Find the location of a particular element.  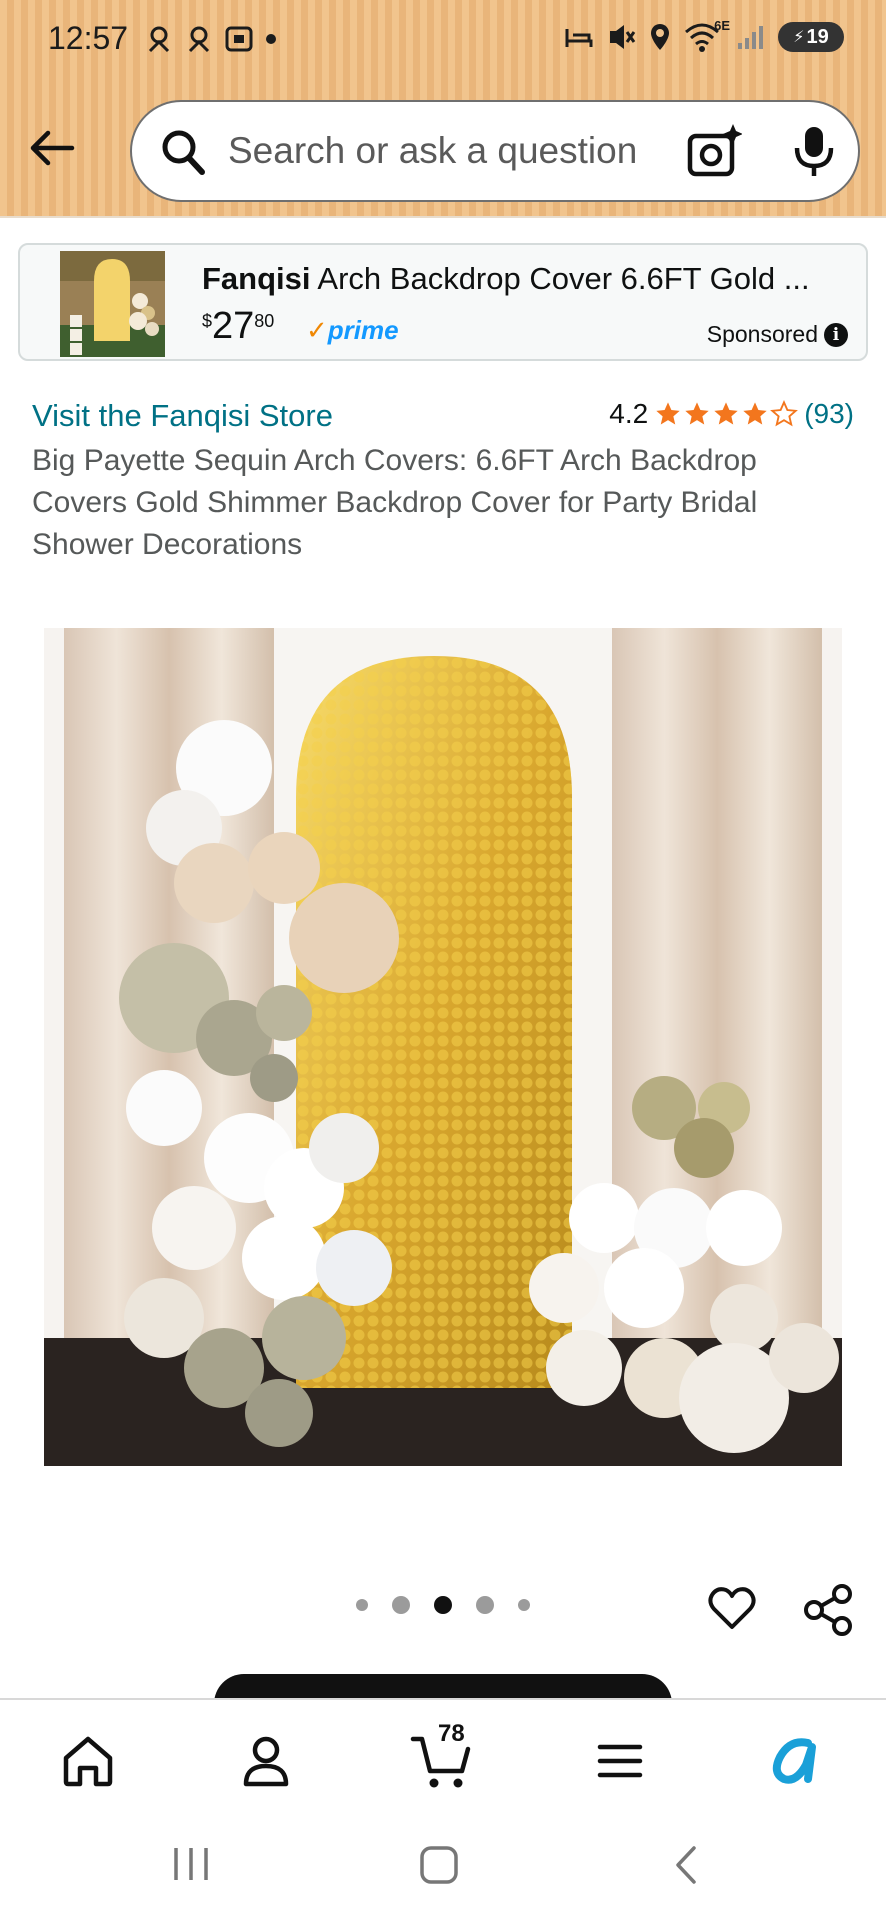

price-fraction: 80 is located at coordinates (264, 321).